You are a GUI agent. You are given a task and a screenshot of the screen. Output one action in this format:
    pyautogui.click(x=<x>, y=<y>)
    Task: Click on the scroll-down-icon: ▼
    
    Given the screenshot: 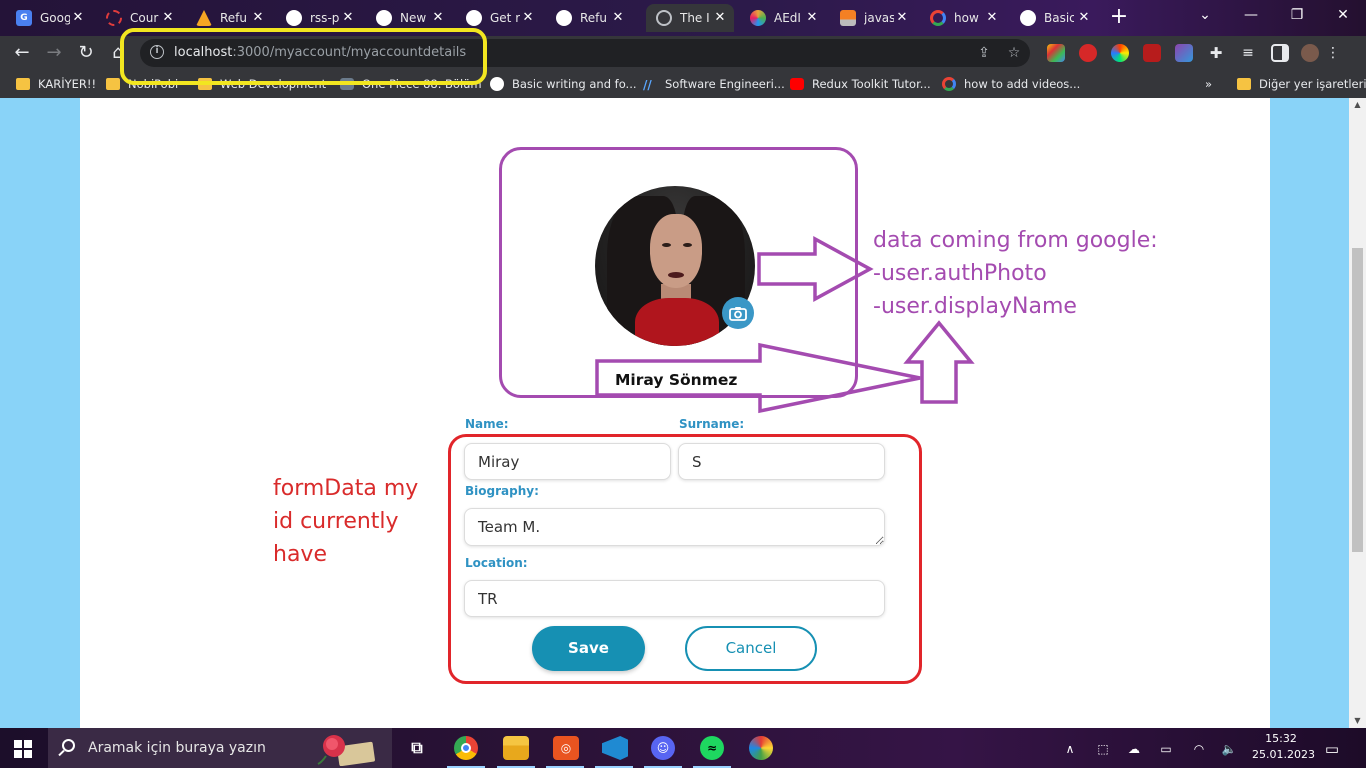 What is the action you would take?
    pyautogui.click(x=1357, y=721)
    